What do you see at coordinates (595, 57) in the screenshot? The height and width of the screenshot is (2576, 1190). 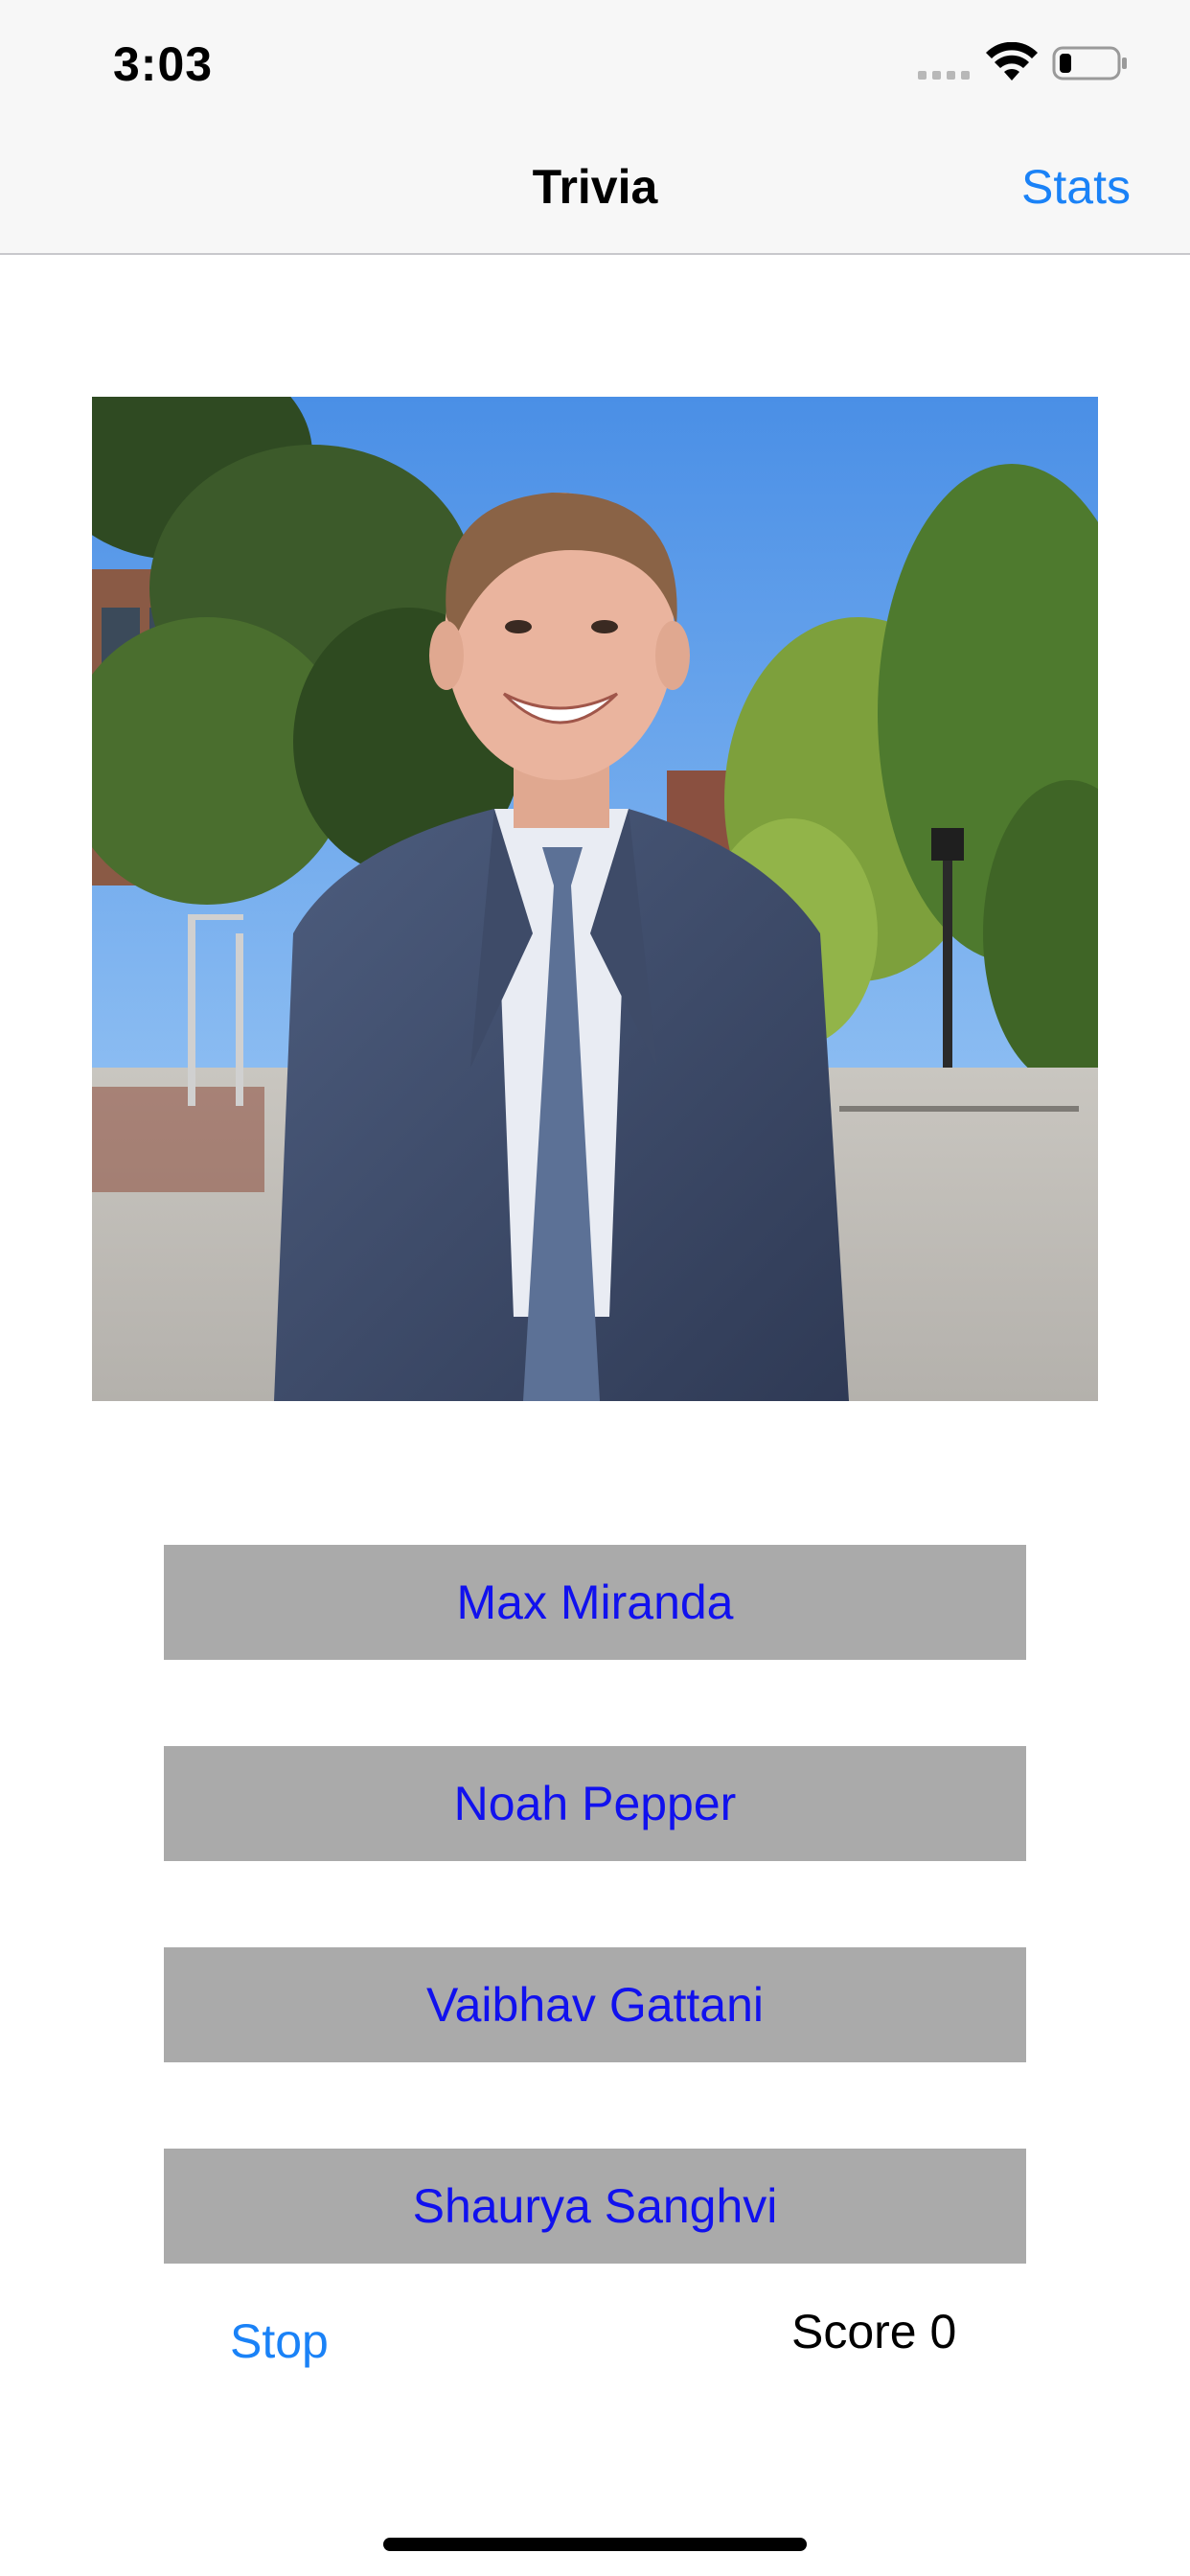 I see `status-bar: 3:03` at bounding box center [595, 57].